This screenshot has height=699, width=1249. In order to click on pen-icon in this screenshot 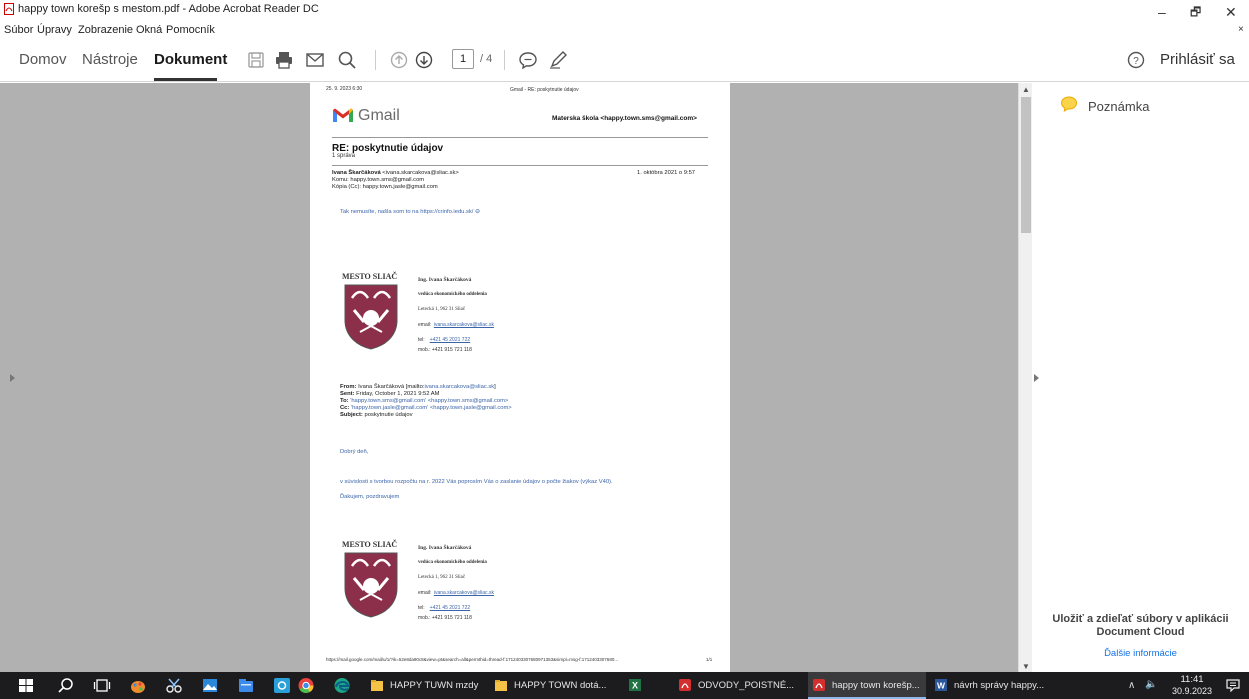, I will do `click(558, 60)`.